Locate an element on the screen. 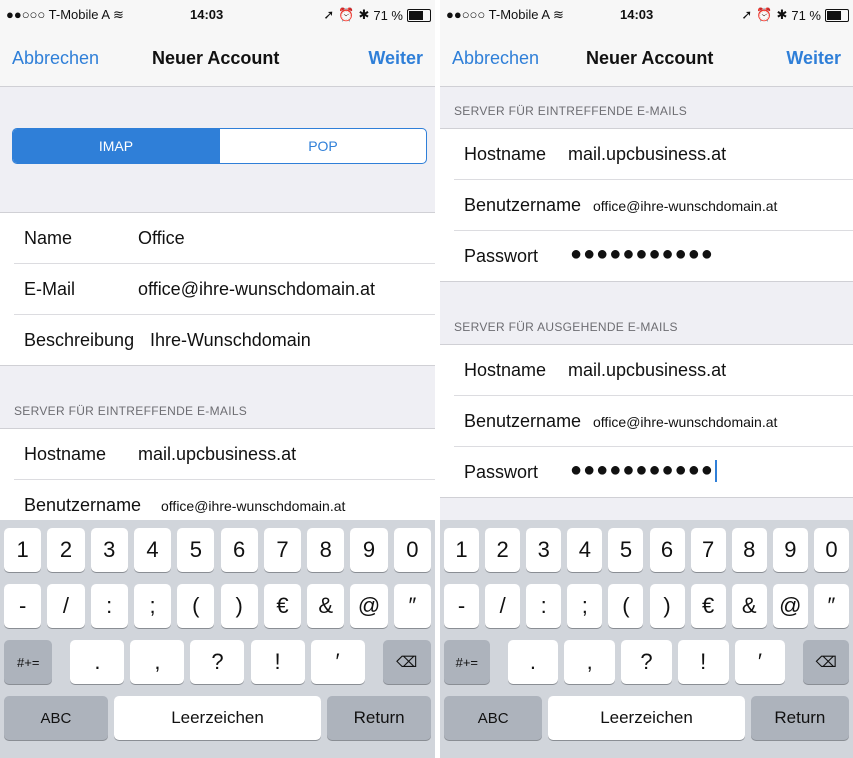 The width and height of the screenshot is (853, 758). email-row: E-Mail office@ihre-wunschdomain.at is located at coordinates (224, 288).